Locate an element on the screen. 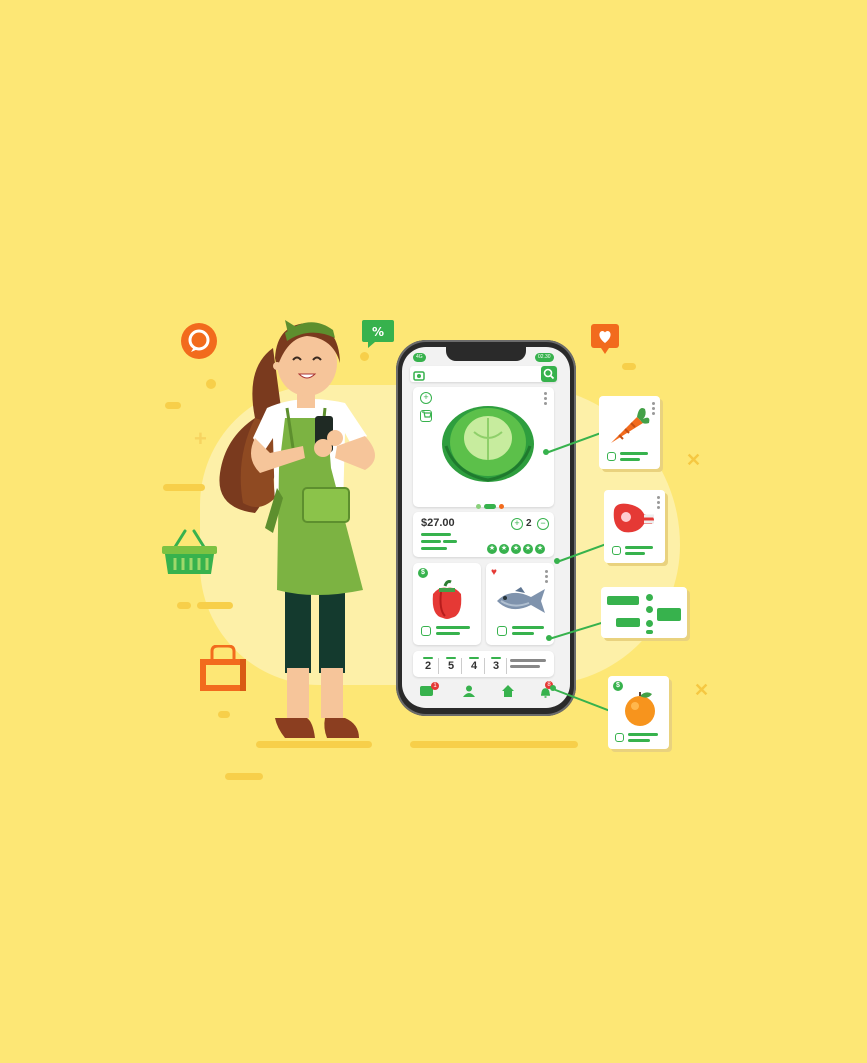 The width and height of the screenshot is (867, 1063). stat-value: 5 is located at coordinates (451, 666).